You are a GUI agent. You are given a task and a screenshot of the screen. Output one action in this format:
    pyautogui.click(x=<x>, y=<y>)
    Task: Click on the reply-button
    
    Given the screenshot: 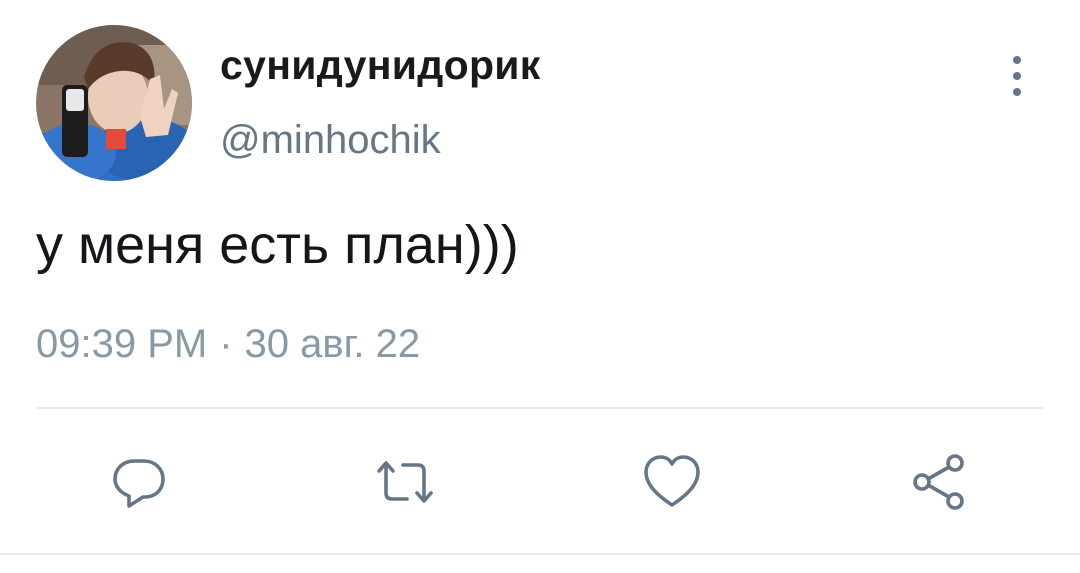 What is the action you would take?
    pyautogui.click(x=139, y=482)
    